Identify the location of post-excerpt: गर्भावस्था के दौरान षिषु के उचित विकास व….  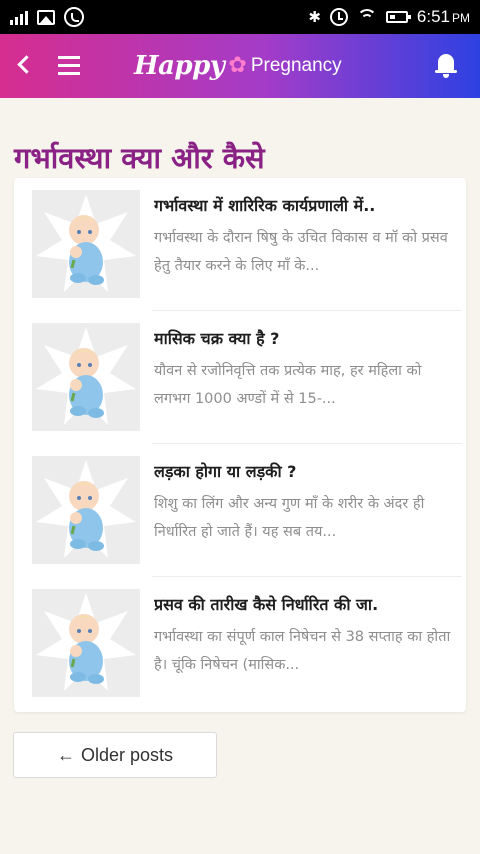
(301, 252).